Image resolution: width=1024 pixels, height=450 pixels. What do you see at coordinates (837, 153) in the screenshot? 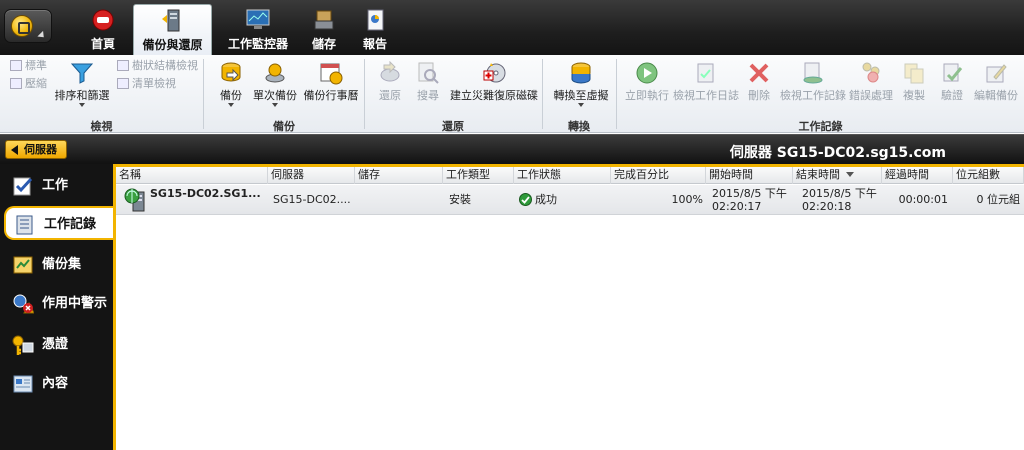
I see `page-title: 伺服器 SG15-DC02.sg15.com` at bounding box center [837, 153].